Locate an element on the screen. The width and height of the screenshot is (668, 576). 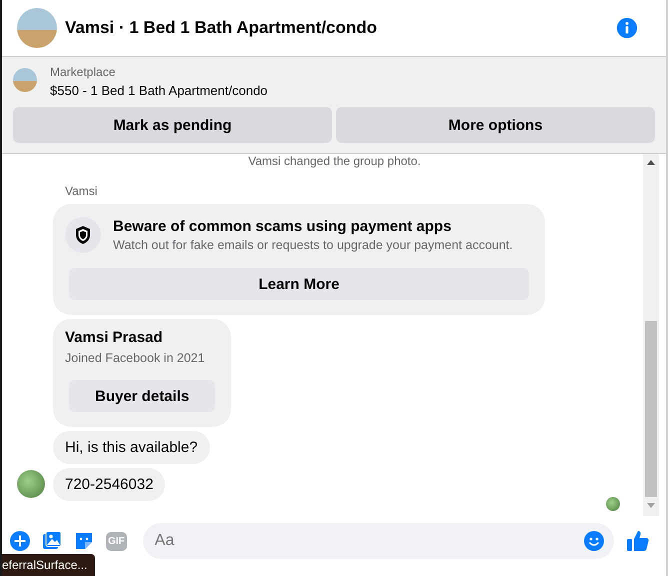
buyer-details-button: Buyer details is located at coordinates (142, 396).